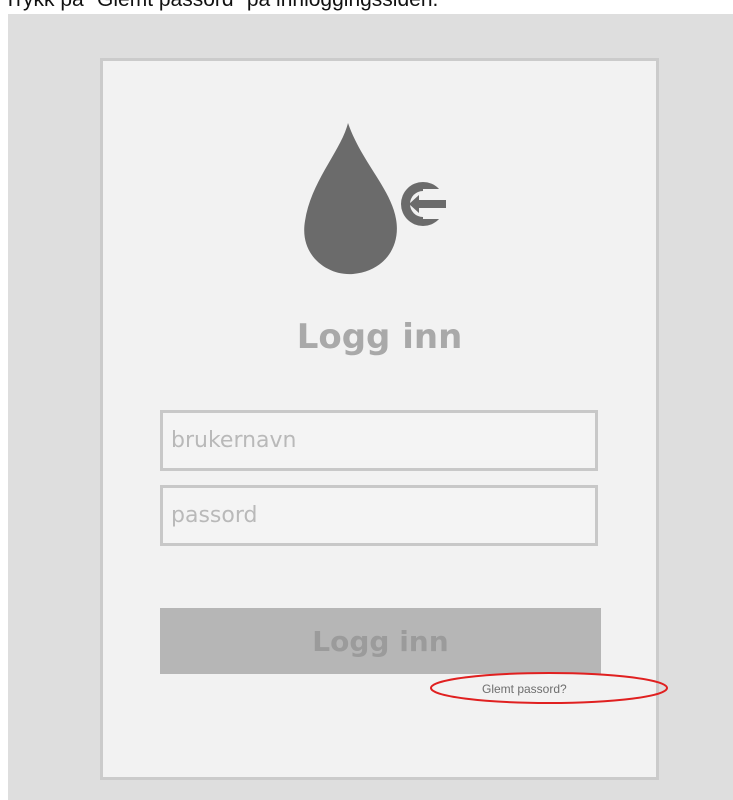  I want to click on water-drop-login-icon, so click(376, 199).